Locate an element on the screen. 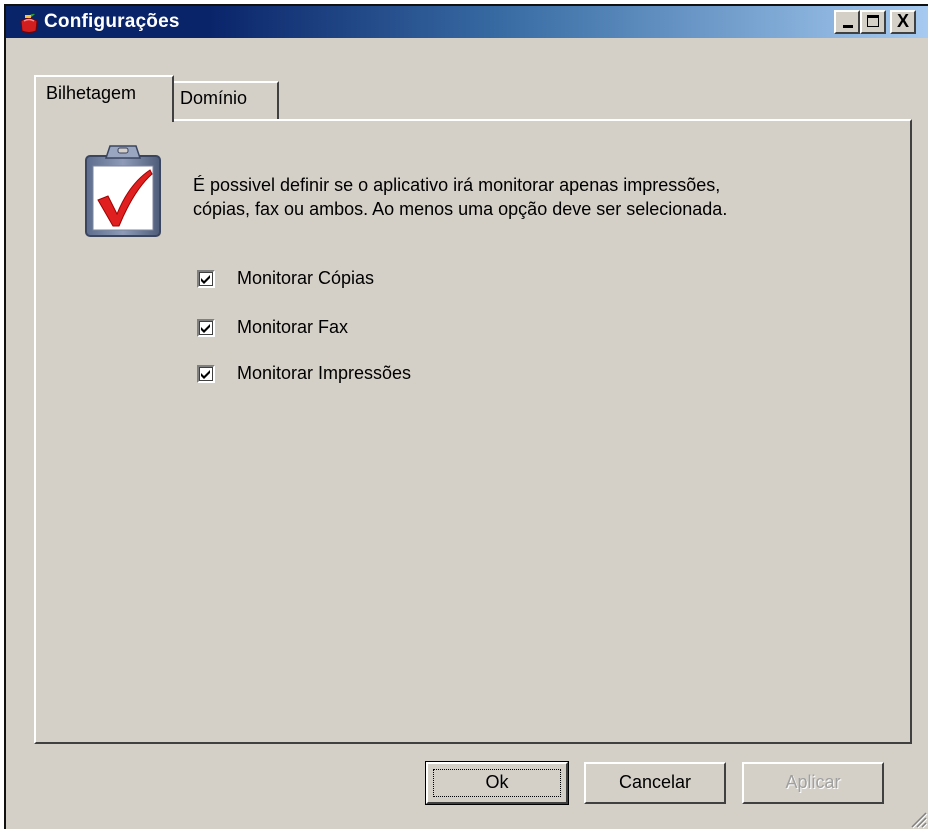 The image size is (928, 829). close-button: X is located at coordinates (903, 22).